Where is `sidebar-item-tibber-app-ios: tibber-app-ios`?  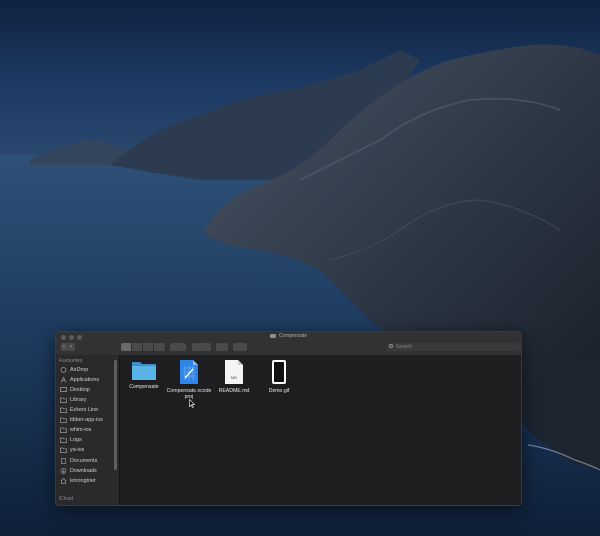 sidebar-item-tibber-app-ios: tibber-app-ios is located at coordinates (88, 420).